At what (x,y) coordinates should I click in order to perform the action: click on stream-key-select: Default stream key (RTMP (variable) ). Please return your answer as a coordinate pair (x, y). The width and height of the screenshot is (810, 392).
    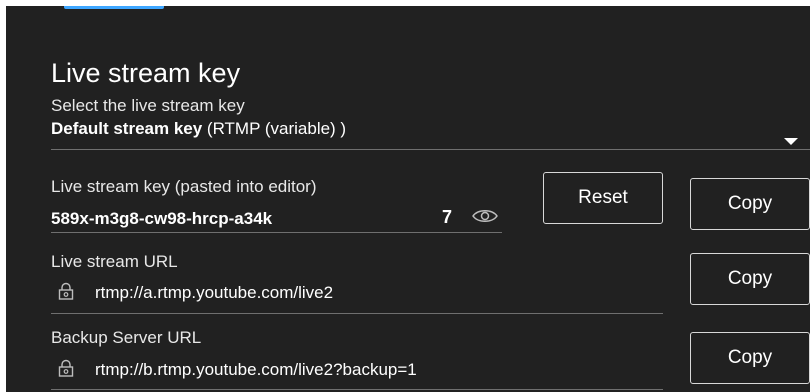
    Looking at the image, I should click on (198, 129).